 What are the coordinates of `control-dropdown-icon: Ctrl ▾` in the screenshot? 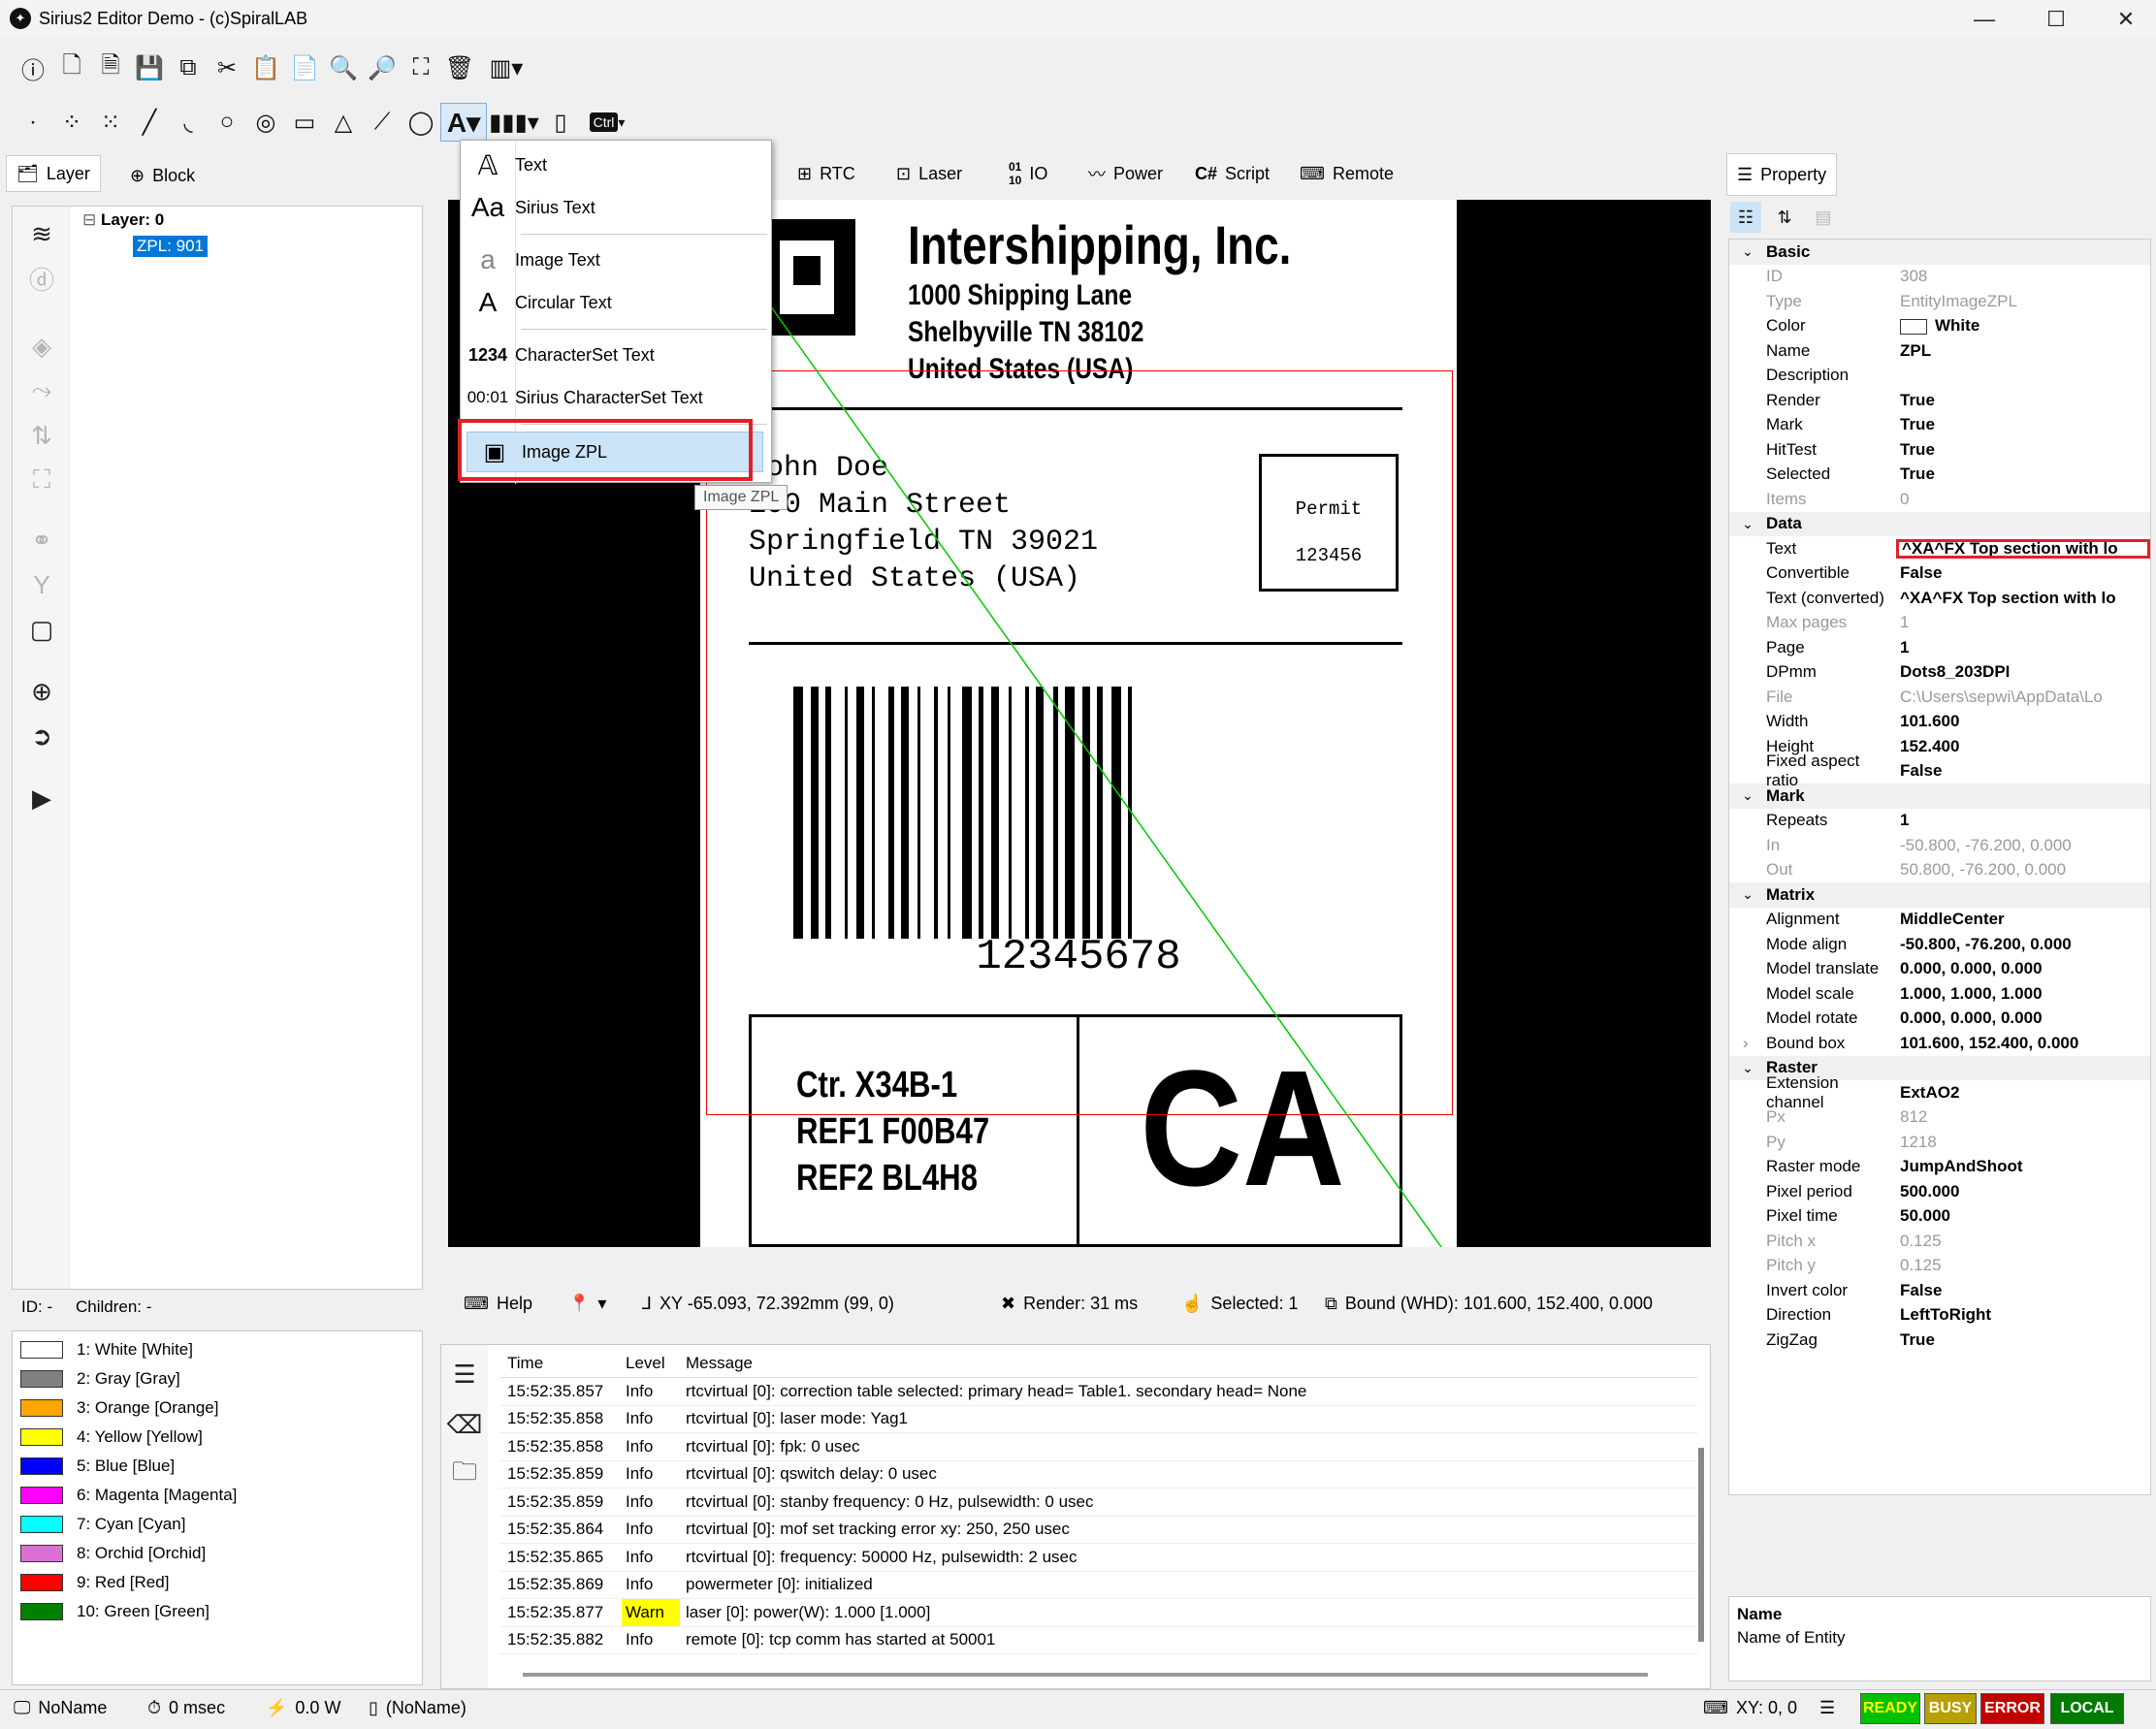 It's located at (607, 122).